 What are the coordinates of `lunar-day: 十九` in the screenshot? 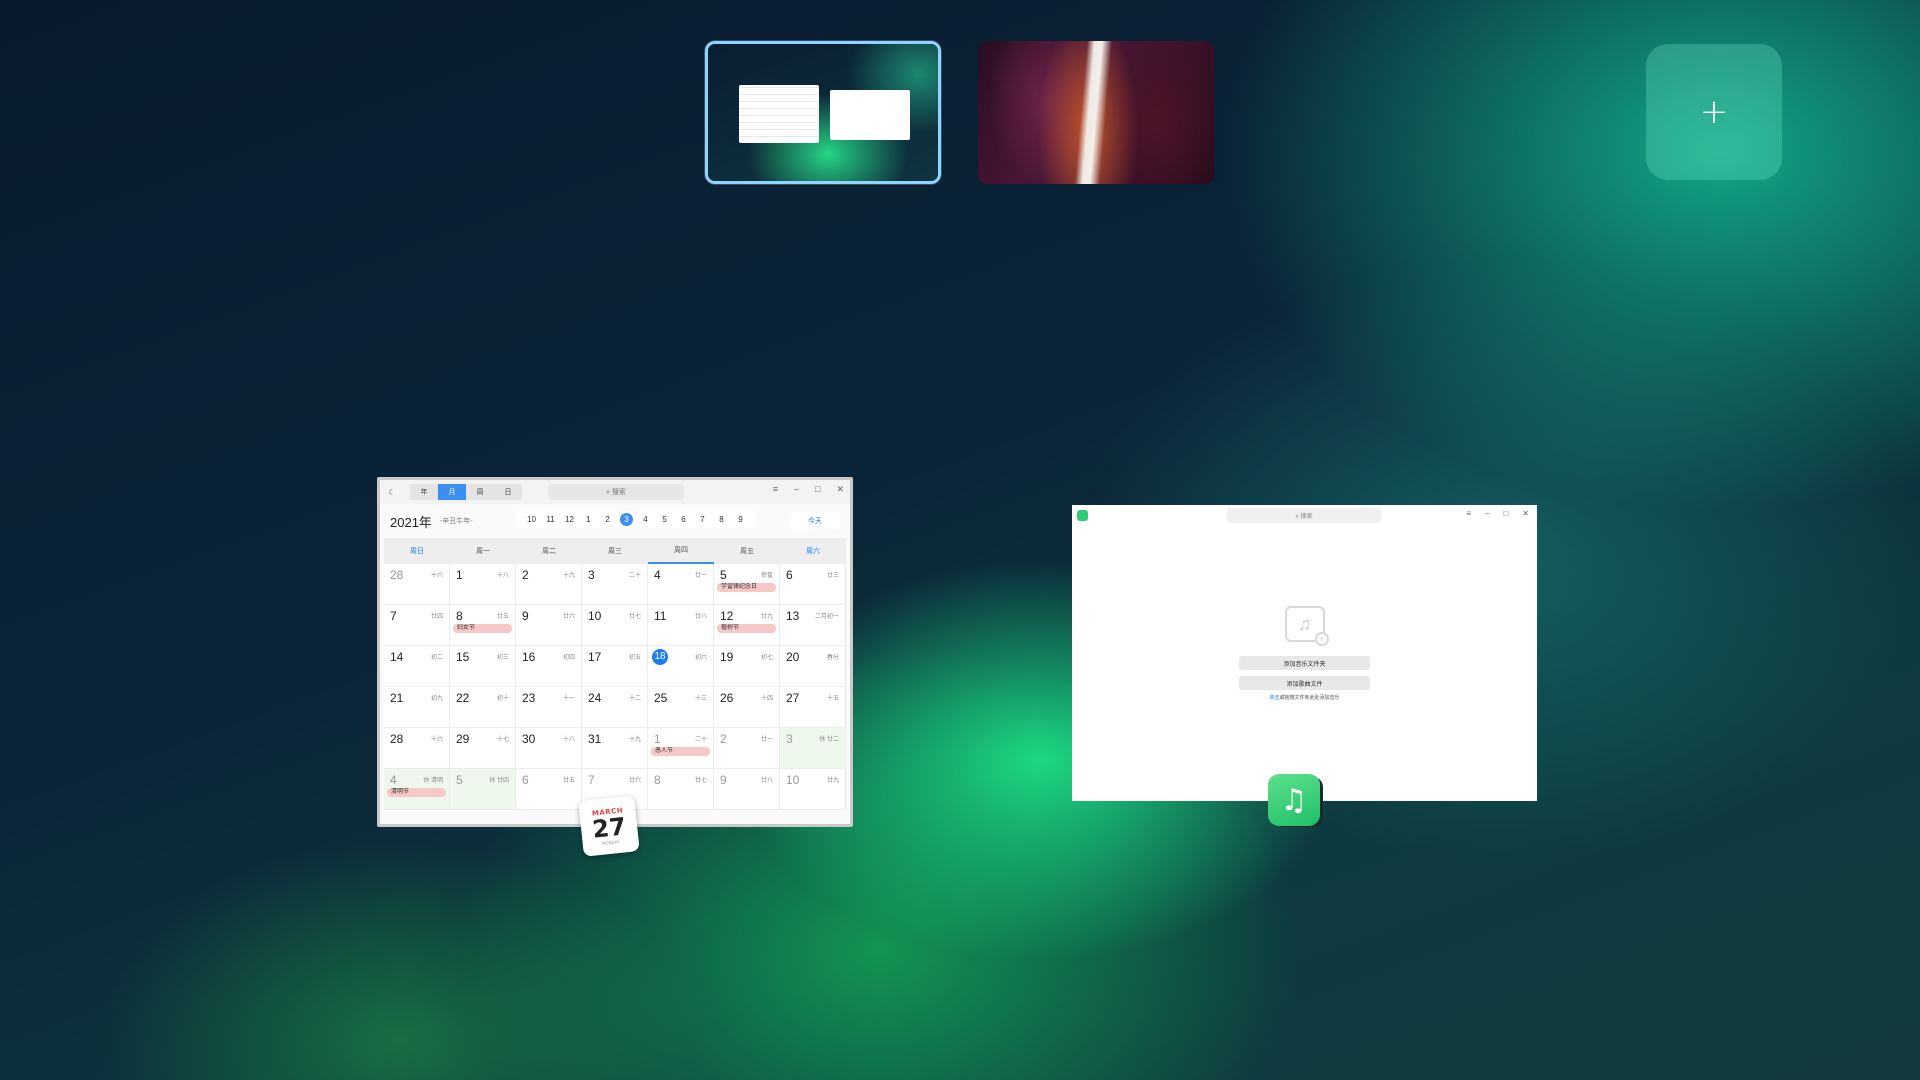 It's located at (568, 576).